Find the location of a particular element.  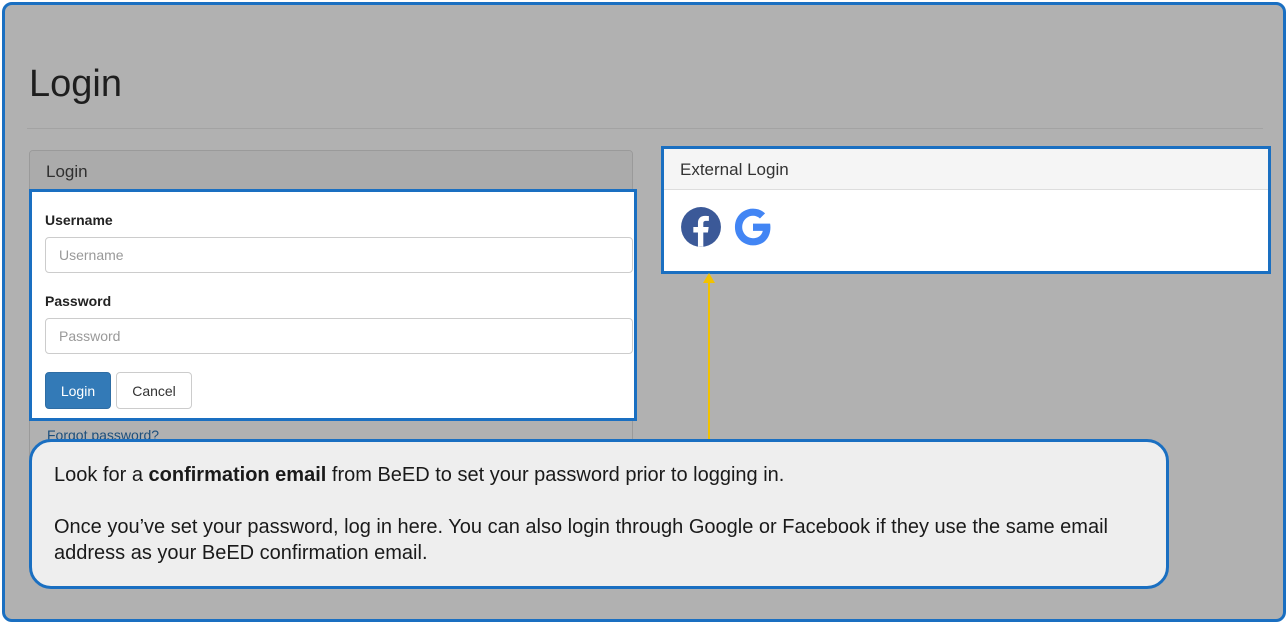

title-divider is located at coordinates (645, 128).